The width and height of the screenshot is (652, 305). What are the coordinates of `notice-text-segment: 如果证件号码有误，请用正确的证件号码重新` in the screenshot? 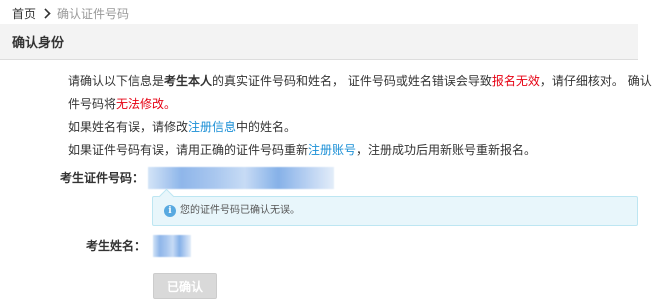 It's located at (188, 150).